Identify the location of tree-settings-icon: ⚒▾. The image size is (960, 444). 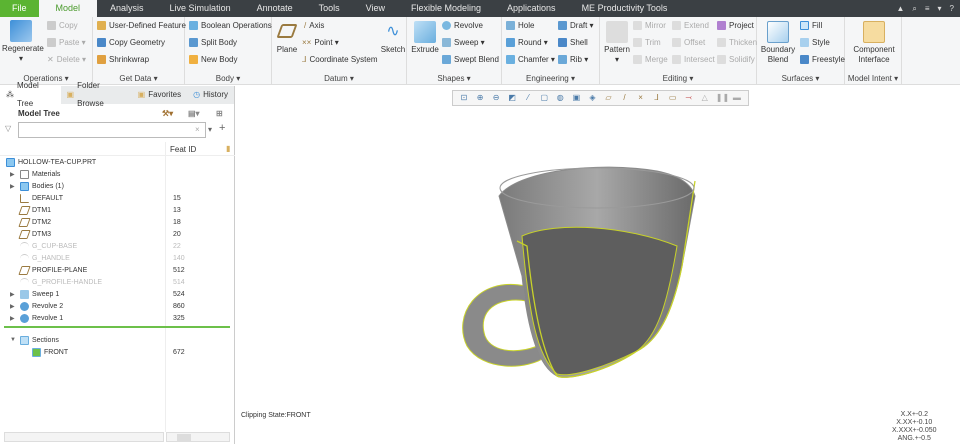
(167, 113).